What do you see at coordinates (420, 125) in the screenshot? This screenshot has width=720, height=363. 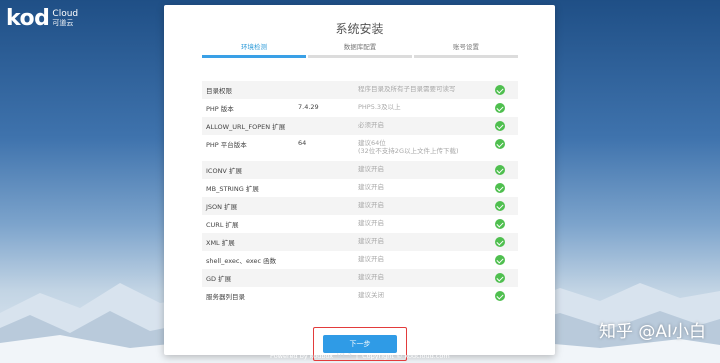 I see `check-note: 必须开启` at bounding box center [420, 125].